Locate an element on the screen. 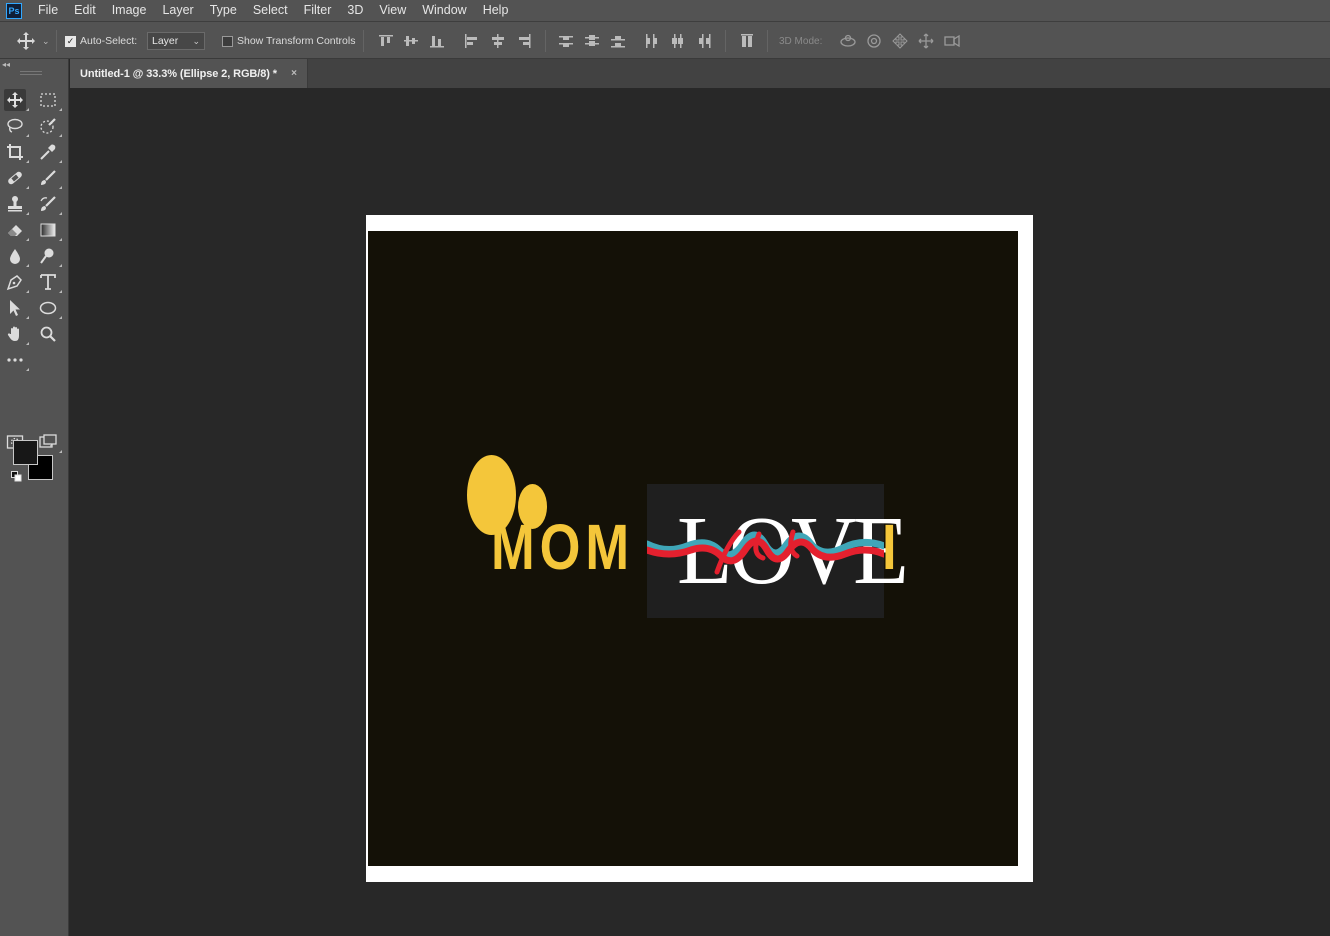  menu-edit: Edit is located at coordinates (85, 10).